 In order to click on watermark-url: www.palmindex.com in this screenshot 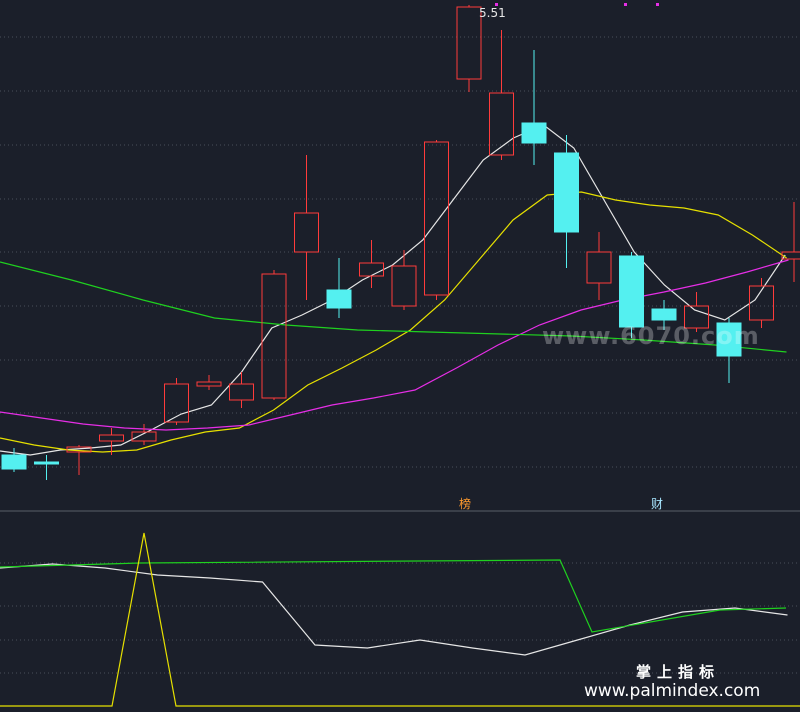, I will do `click(672, 691)`.